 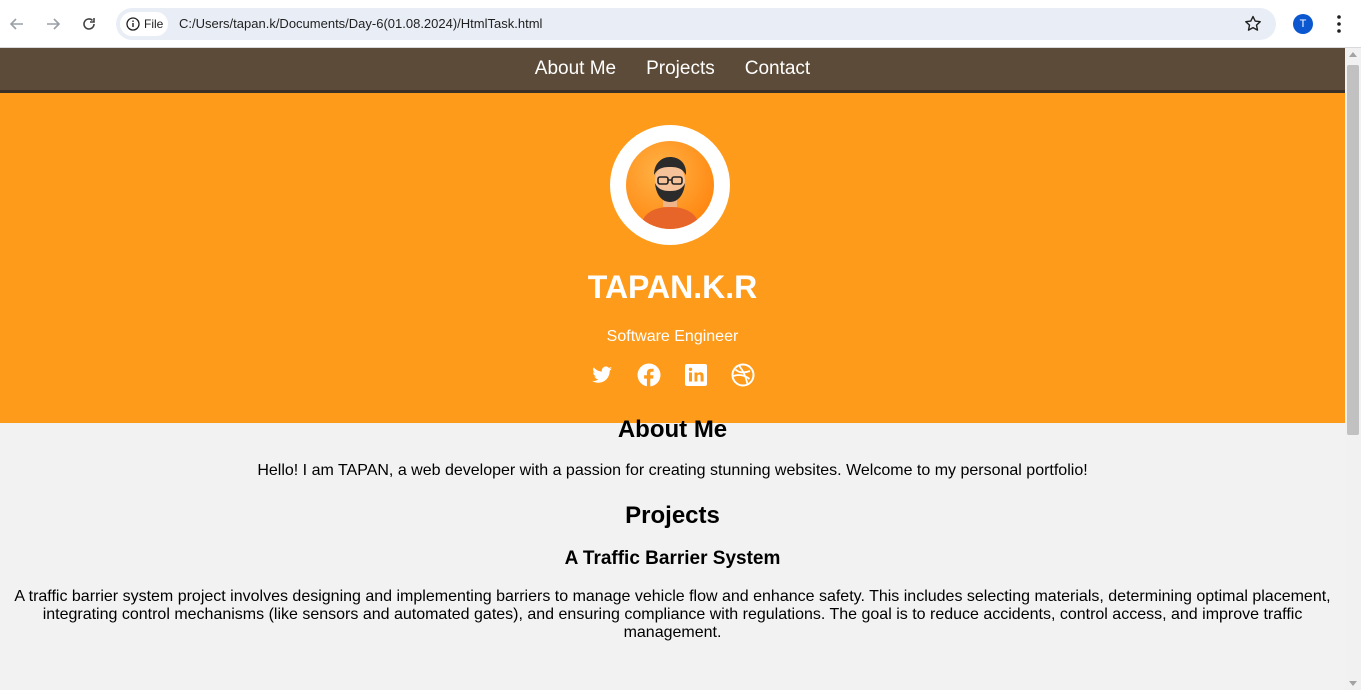 I want to click on avatar-illustration, so click(x=670, y=193).